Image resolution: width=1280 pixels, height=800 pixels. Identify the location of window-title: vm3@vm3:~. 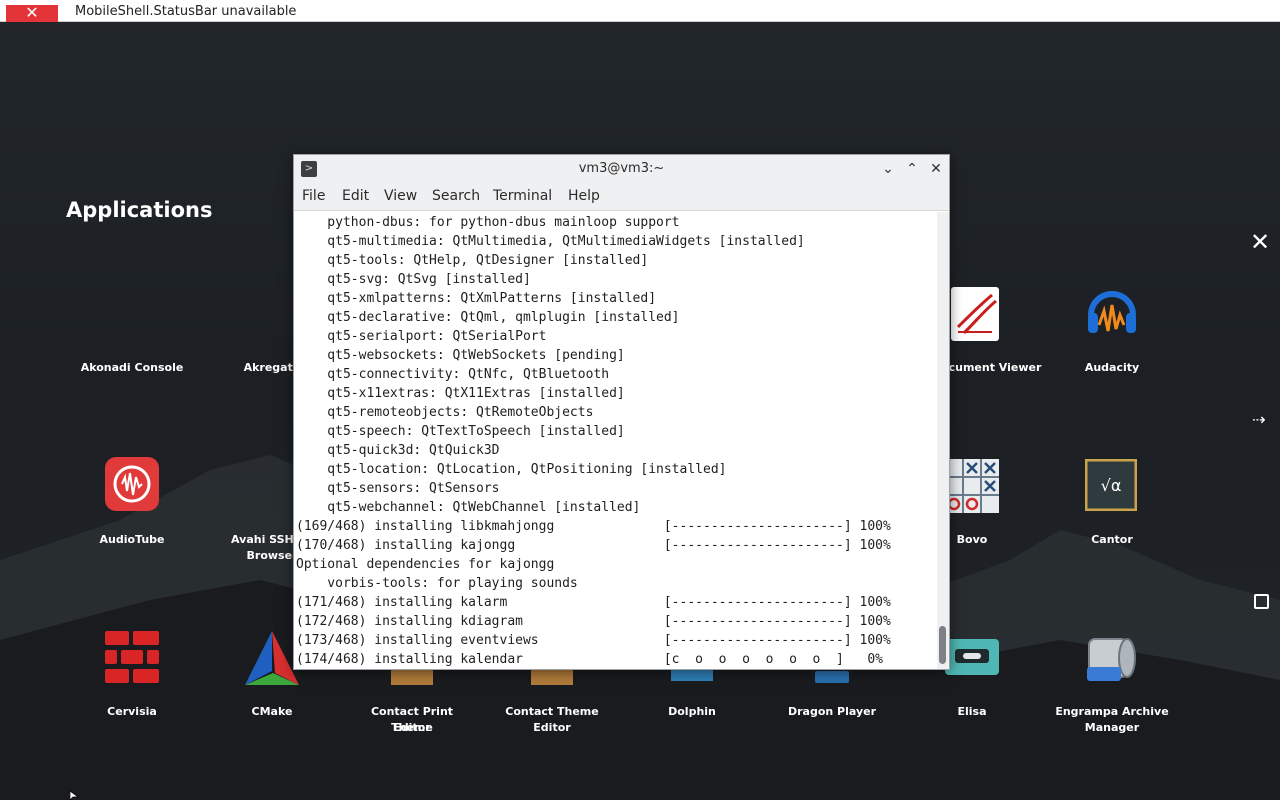
(621, 168).